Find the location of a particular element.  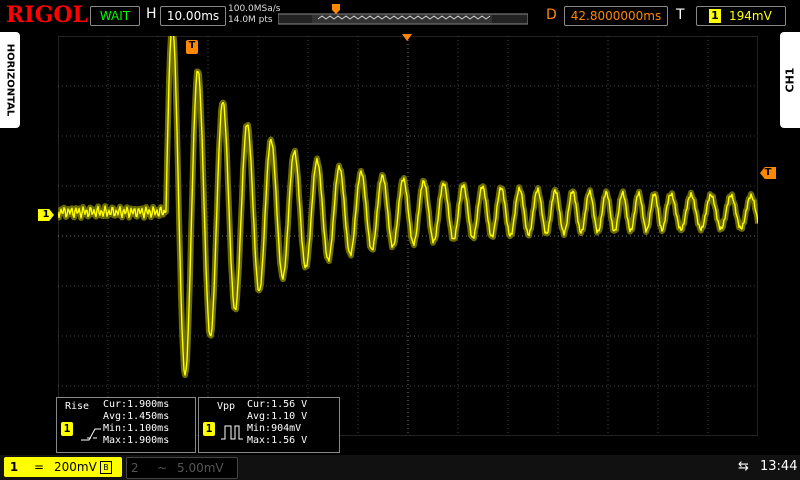

memory-trigger-icon is located at coordinates (336, 9).